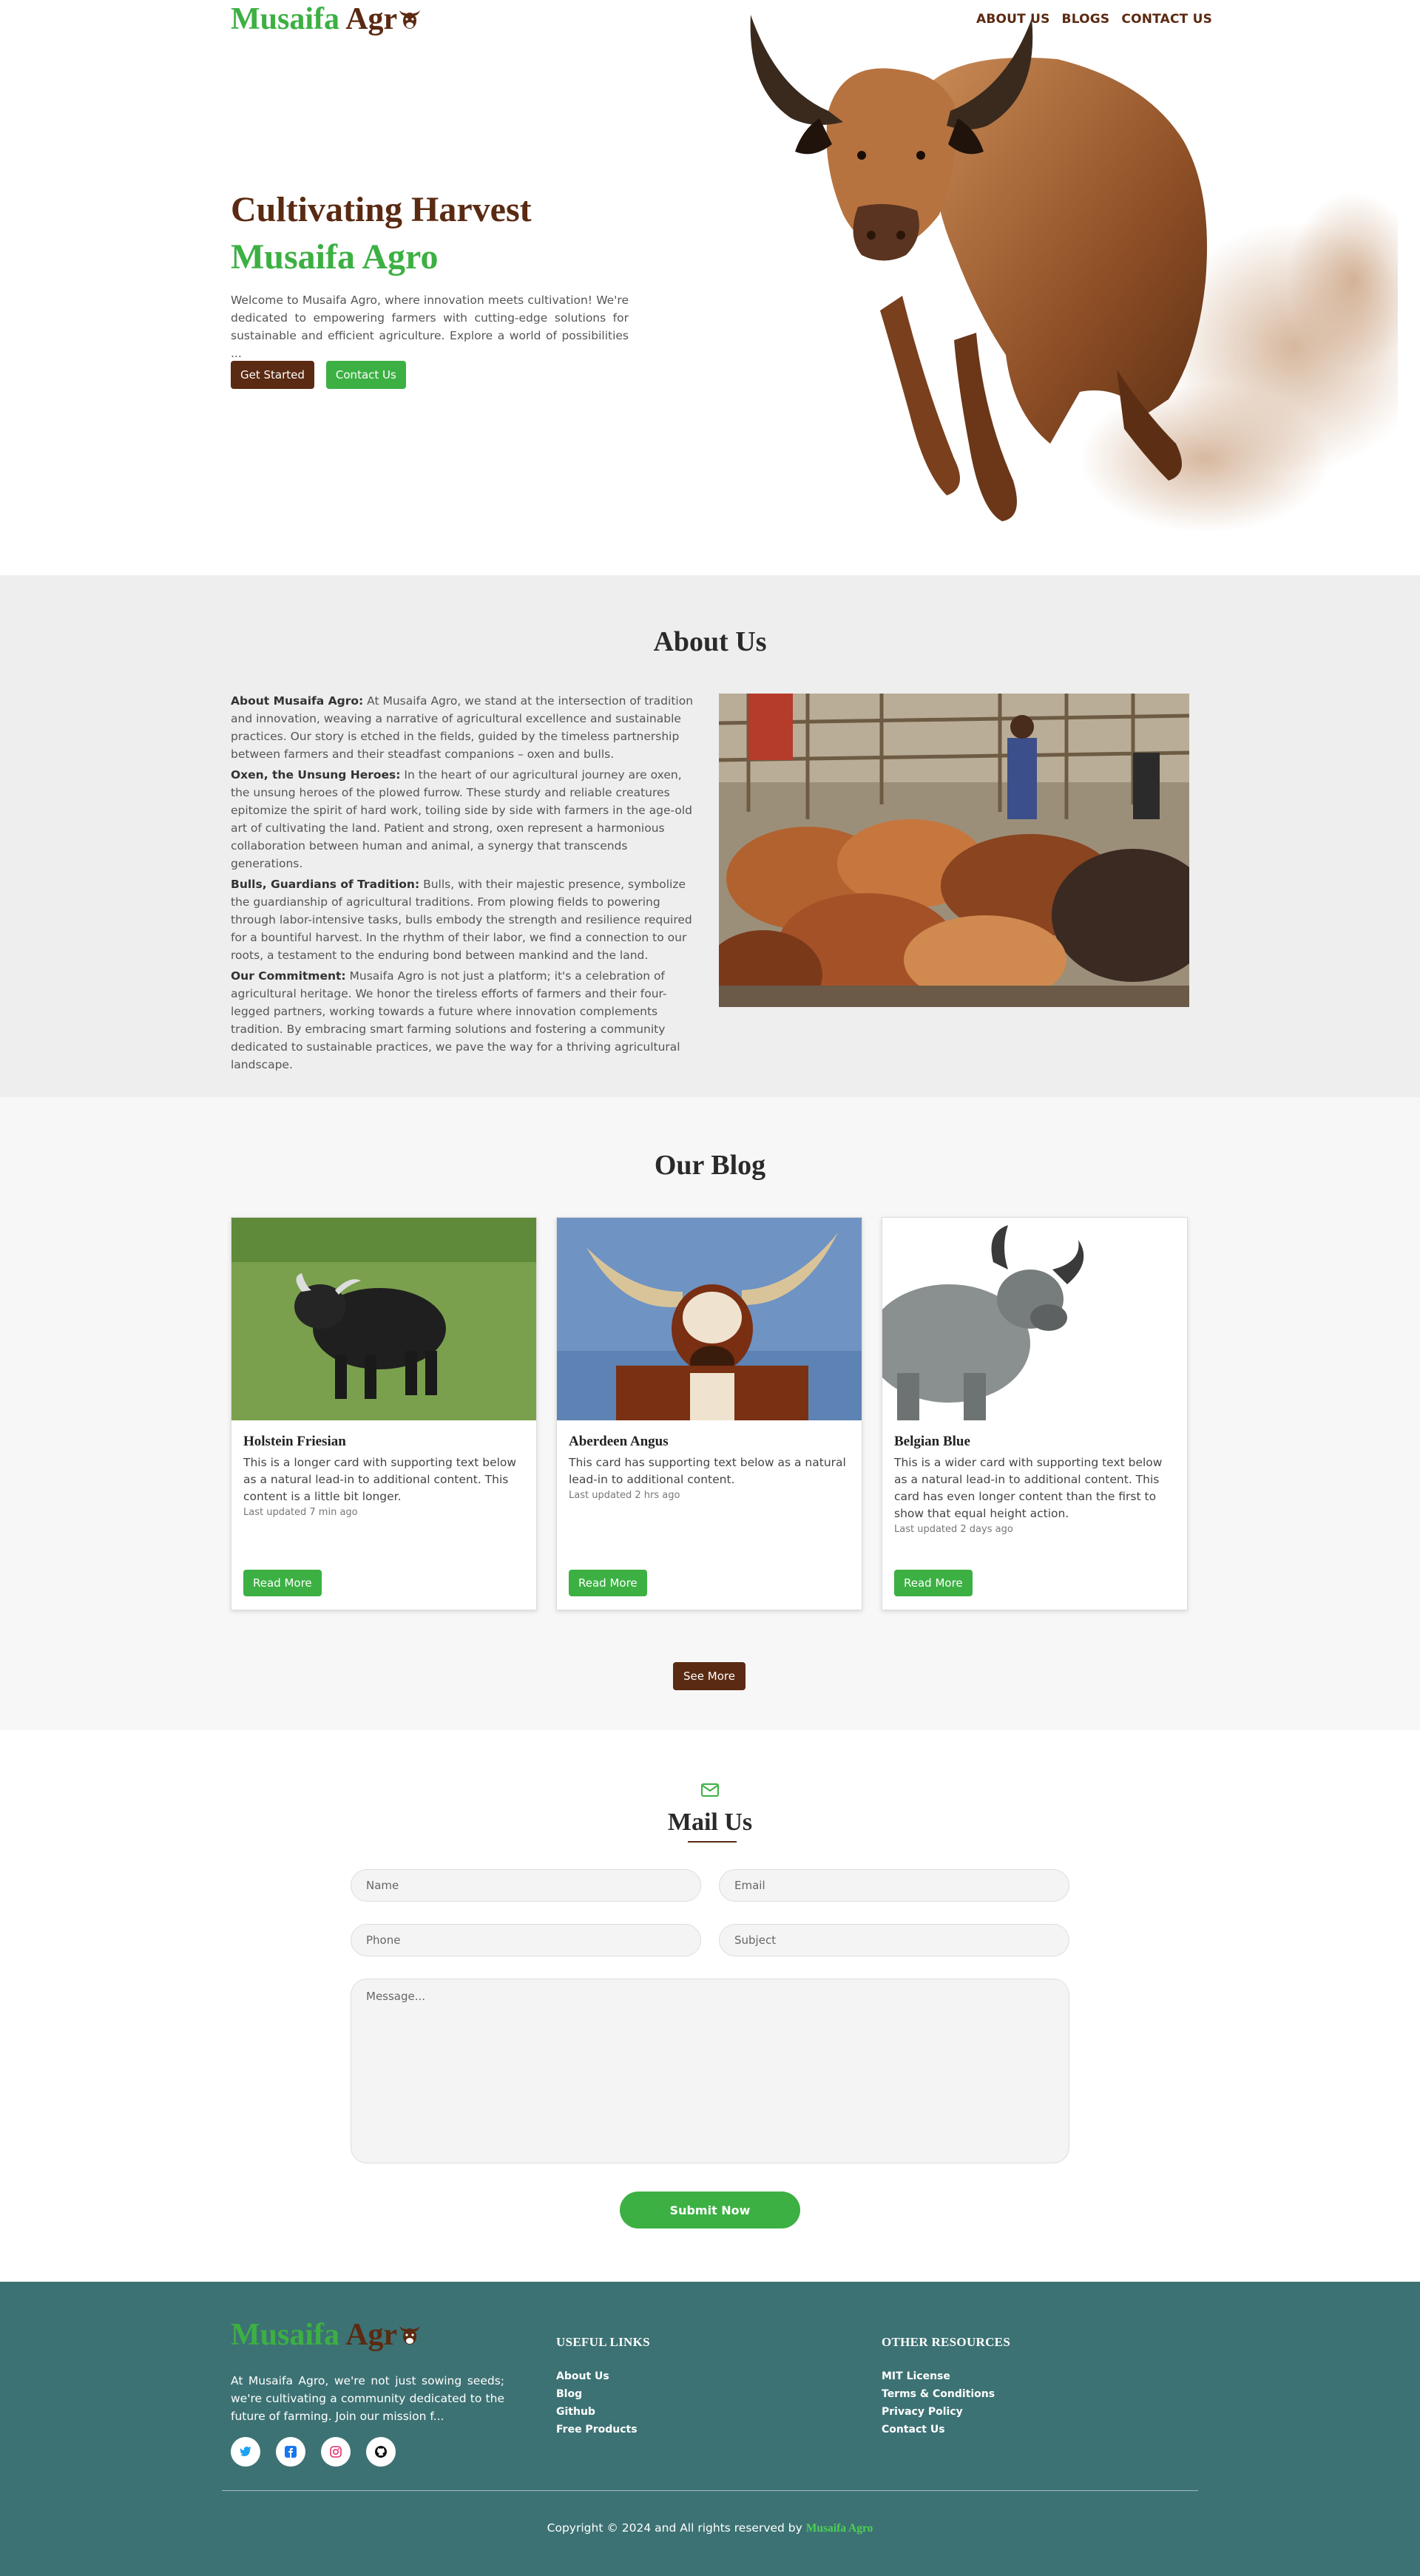  Describe the element at coordinates (245, 2452) in the screenshot. I see `twitter-icon` at that location.